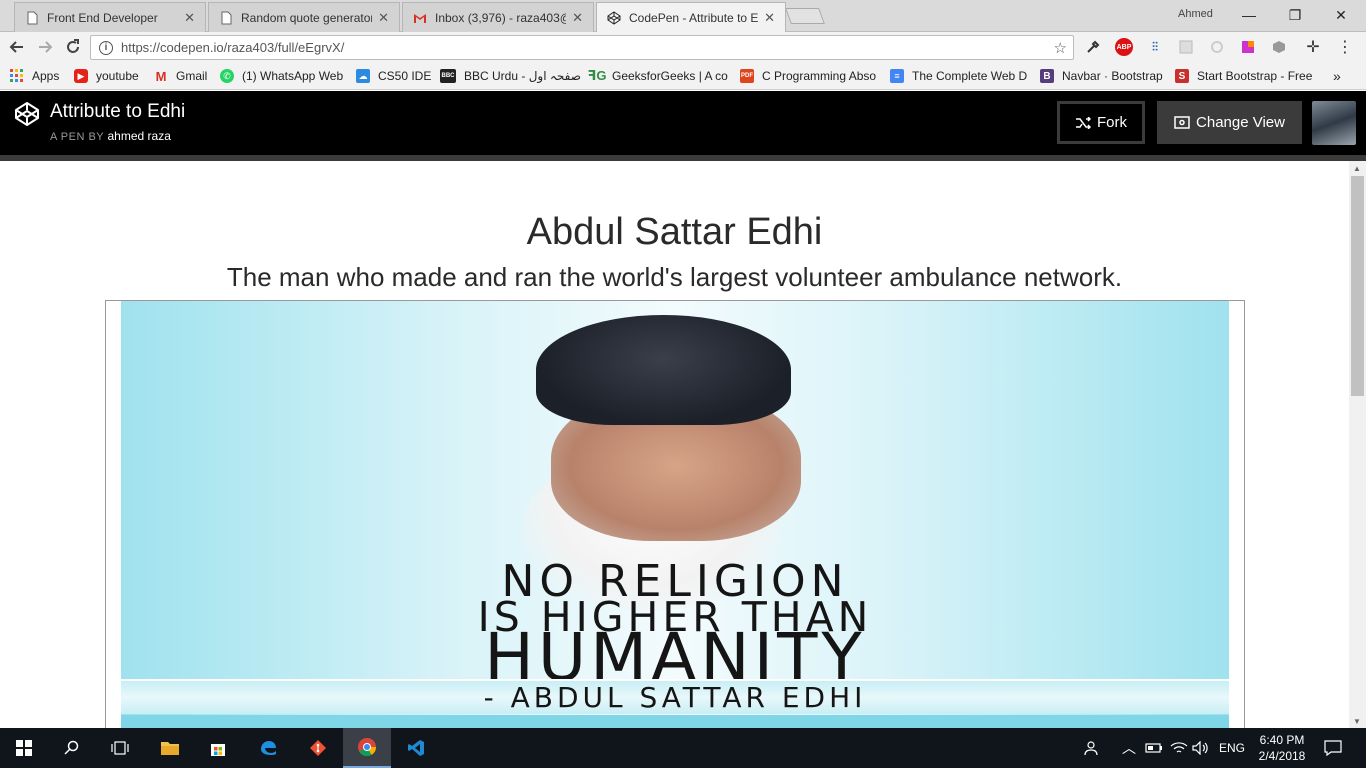 The height and width of the screenshot is (768, 1366). Describe the element at coordinates (1201, 748) in the screenshot. I see `volume-icon` at that location.